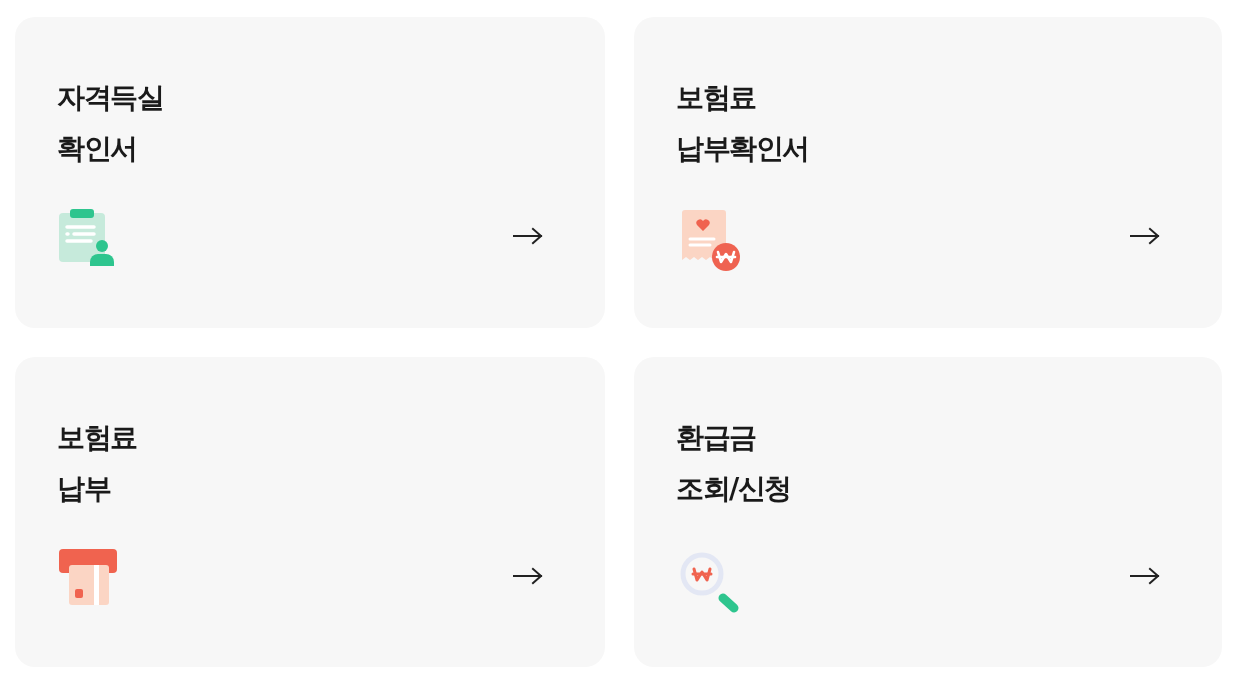 Image resolution: width=1243 pixels, height=679 pixels. What do you see at coordinates (733, 463) in the screenshot?
I see `card-title: 환급금 조회/신청` at bounding box center [733, 463].